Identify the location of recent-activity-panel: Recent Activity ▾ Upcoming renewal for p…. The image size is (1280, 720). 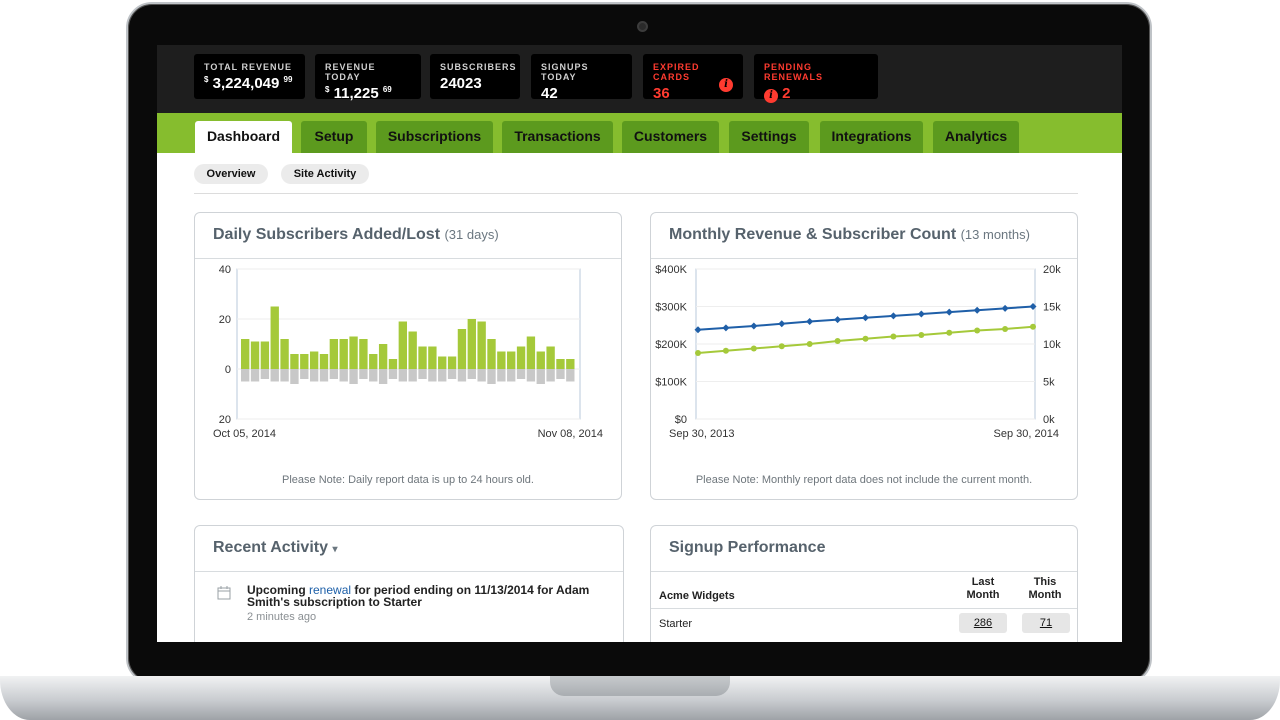
(409, 583).